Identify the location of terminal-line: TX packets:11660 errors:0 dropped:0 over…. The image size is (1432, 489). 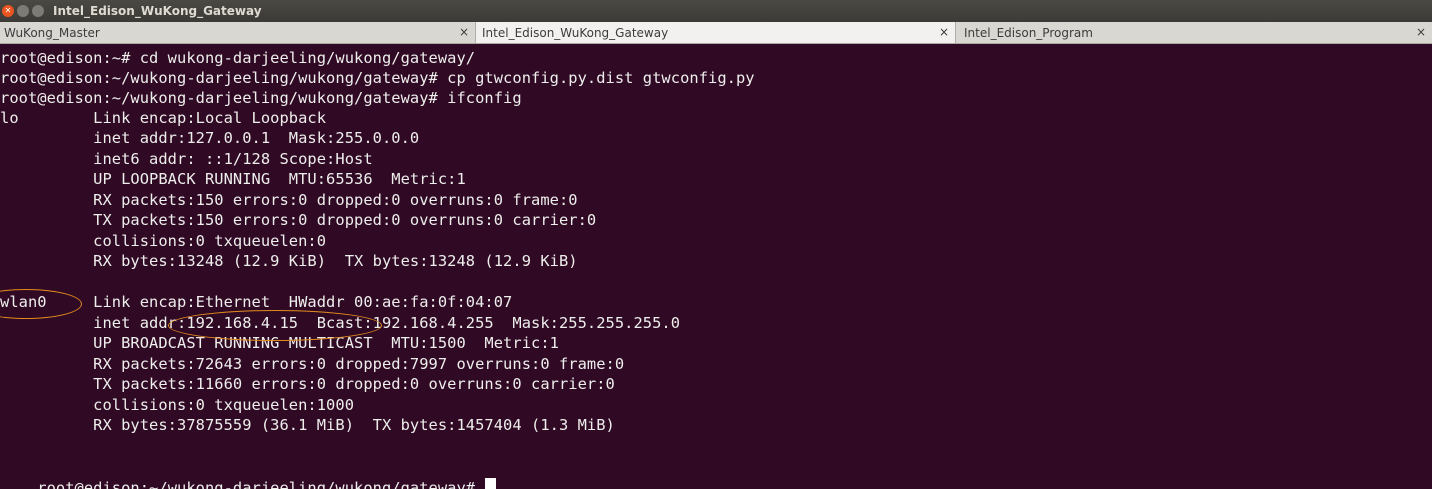
(307, 384).